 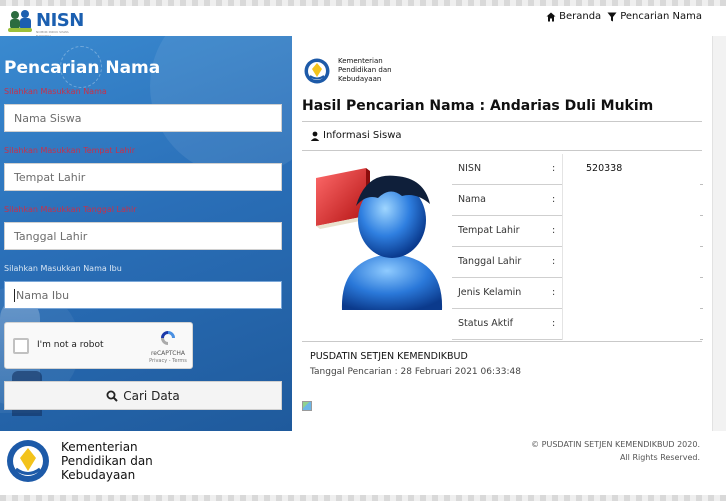 I want to click on footer-ministry-name: Kementerian Pendidikan dan Kebudayaan, so click(x=107, y=461).